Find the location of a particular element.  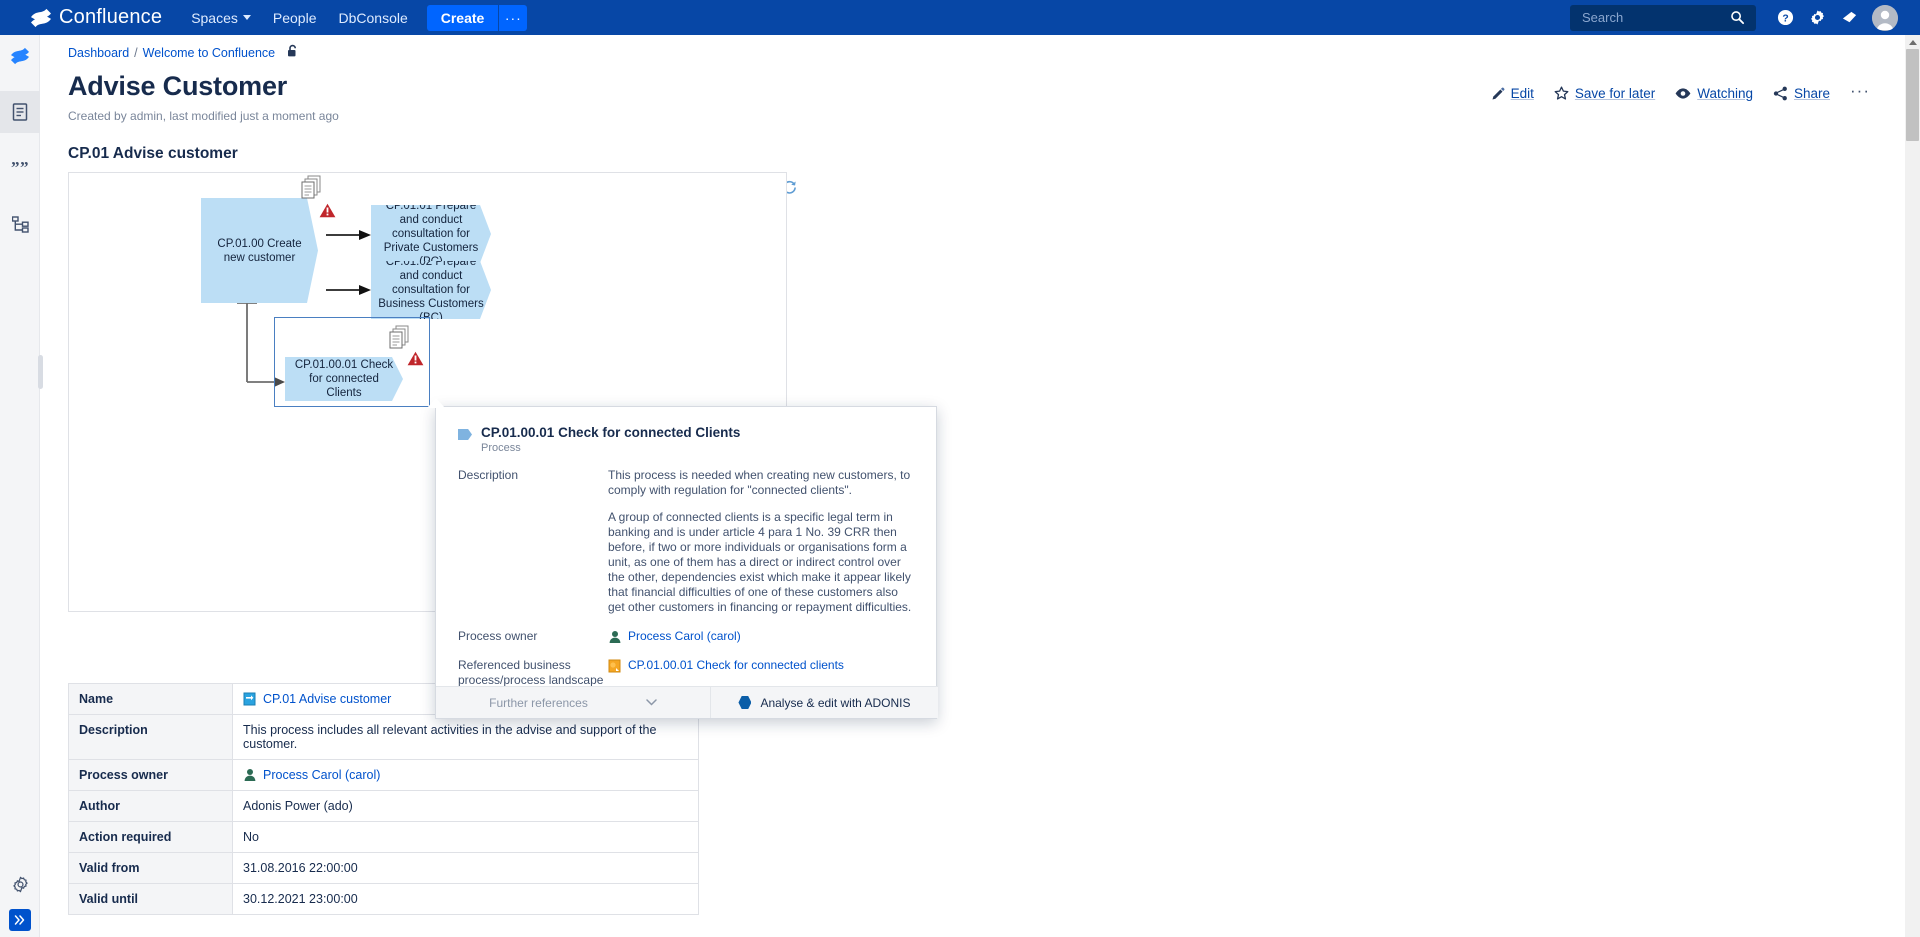

nav-item-spaces-label: Spaces is located at coordinates (214, 17).